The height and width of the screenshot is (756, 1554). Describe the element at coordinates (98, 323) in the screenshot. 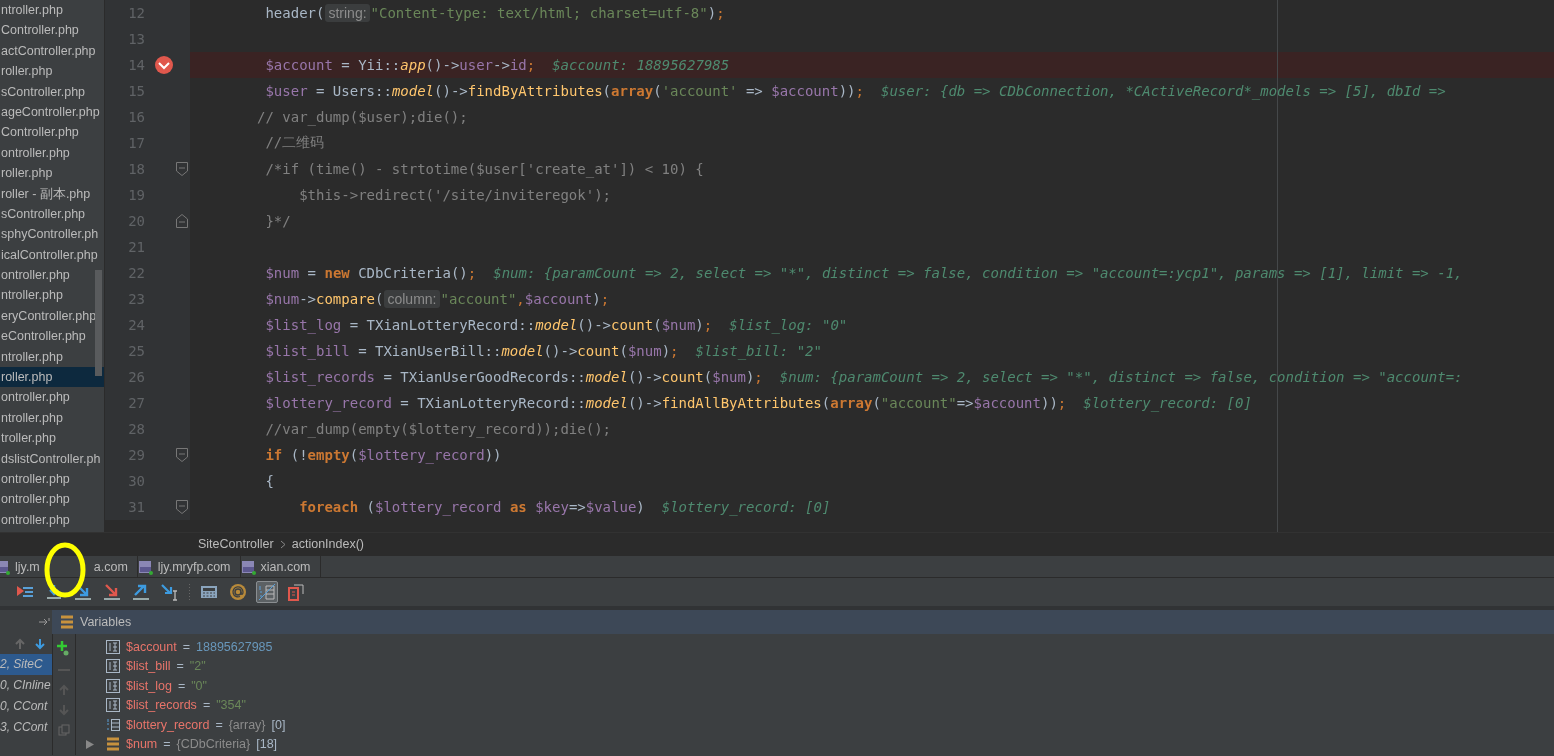

I see `scrollbar-thumb` at that location.